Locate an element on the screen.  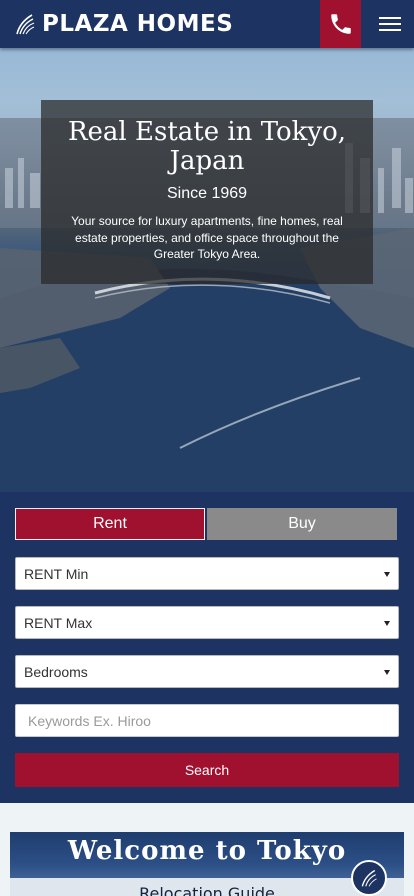
rent-min-select: RENT Min is located at coordinates (207, 573).